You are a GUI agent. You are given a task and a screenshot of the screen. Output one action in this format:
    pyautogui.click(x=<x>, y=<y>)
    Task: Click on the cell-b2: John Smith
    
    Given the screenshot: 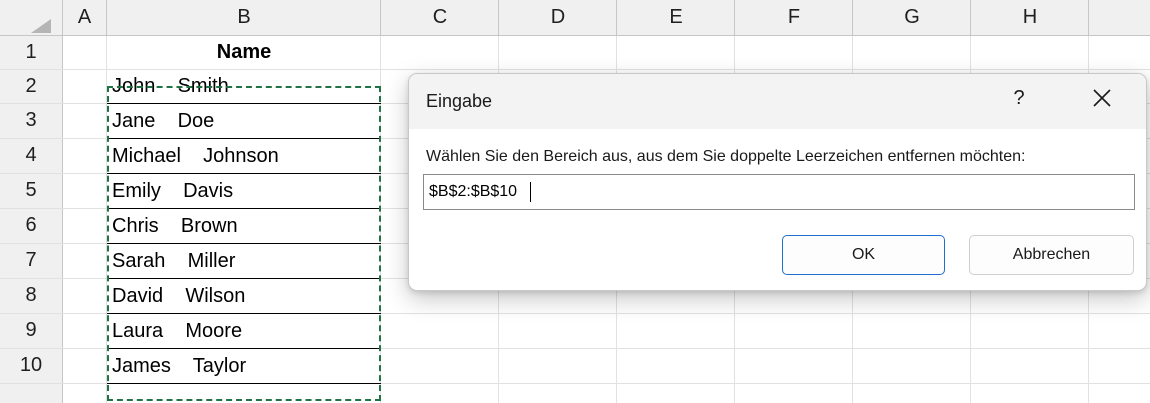 What is the action you would take?
    pyautogui.click(x=246, y=86)
    